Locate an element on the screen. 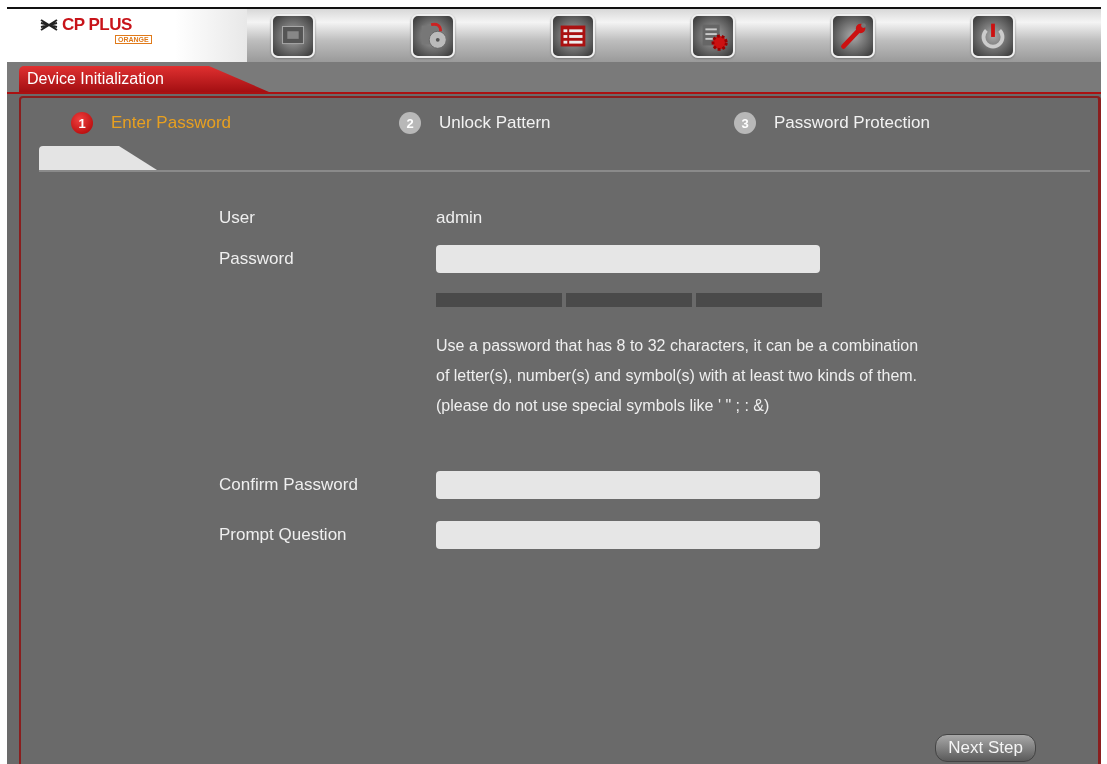 This screenshot has width=1107, height=764. field-label: Password is located at coordinates (256, 259).